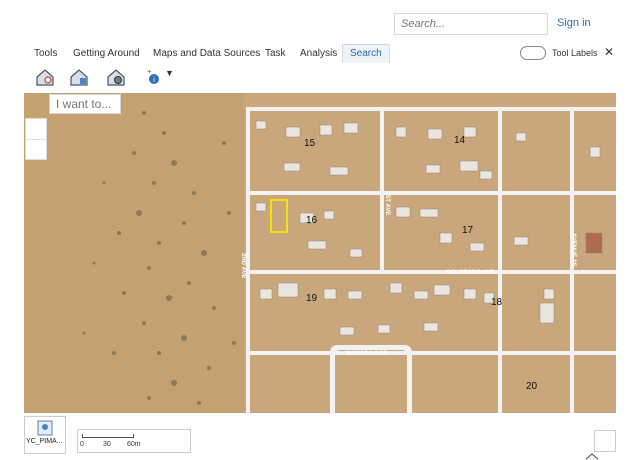 This screenshot has width=640, height=460. What do you see at coordinates (471, 24) in the screenshot?
I see `search-input` at bounding box center [471, 24].